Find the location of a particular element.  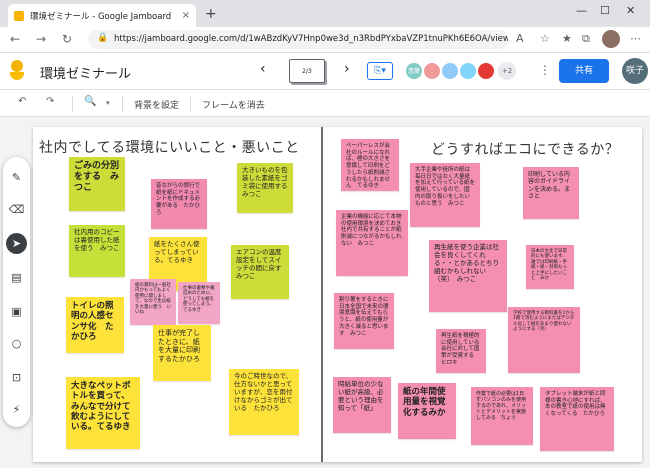

user-avatar: 咲子 is located at coordinates (635, 71).